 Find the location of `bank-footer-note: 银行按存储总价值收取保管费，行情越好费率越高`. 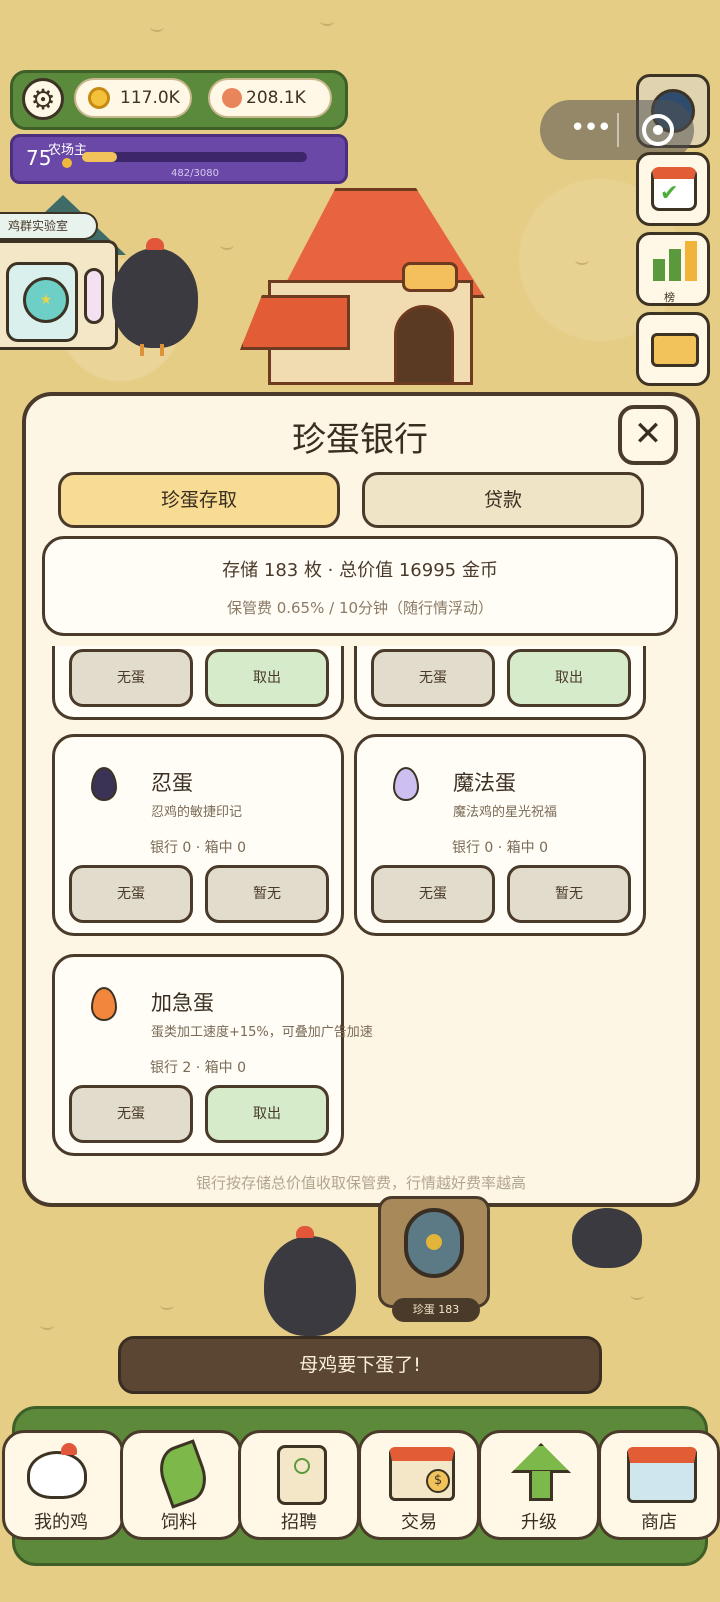

bank-footer-note: 银行按存储总价值收取保管费，行情越好费率越高 is located at coordinates (360, 1183).